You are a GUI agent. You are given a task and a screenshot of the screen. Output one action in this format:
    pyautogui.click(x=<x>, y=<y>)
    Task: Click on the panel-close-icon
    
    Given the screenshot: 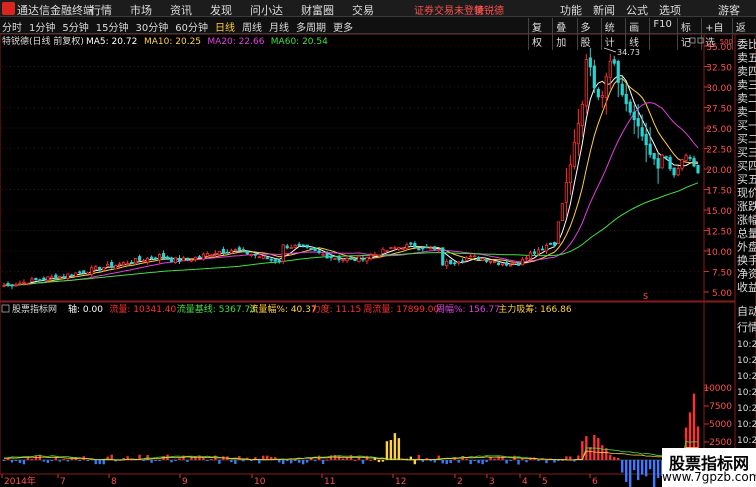 What is the action you would take?
    pyautogui.click(x=700, y=40)
    